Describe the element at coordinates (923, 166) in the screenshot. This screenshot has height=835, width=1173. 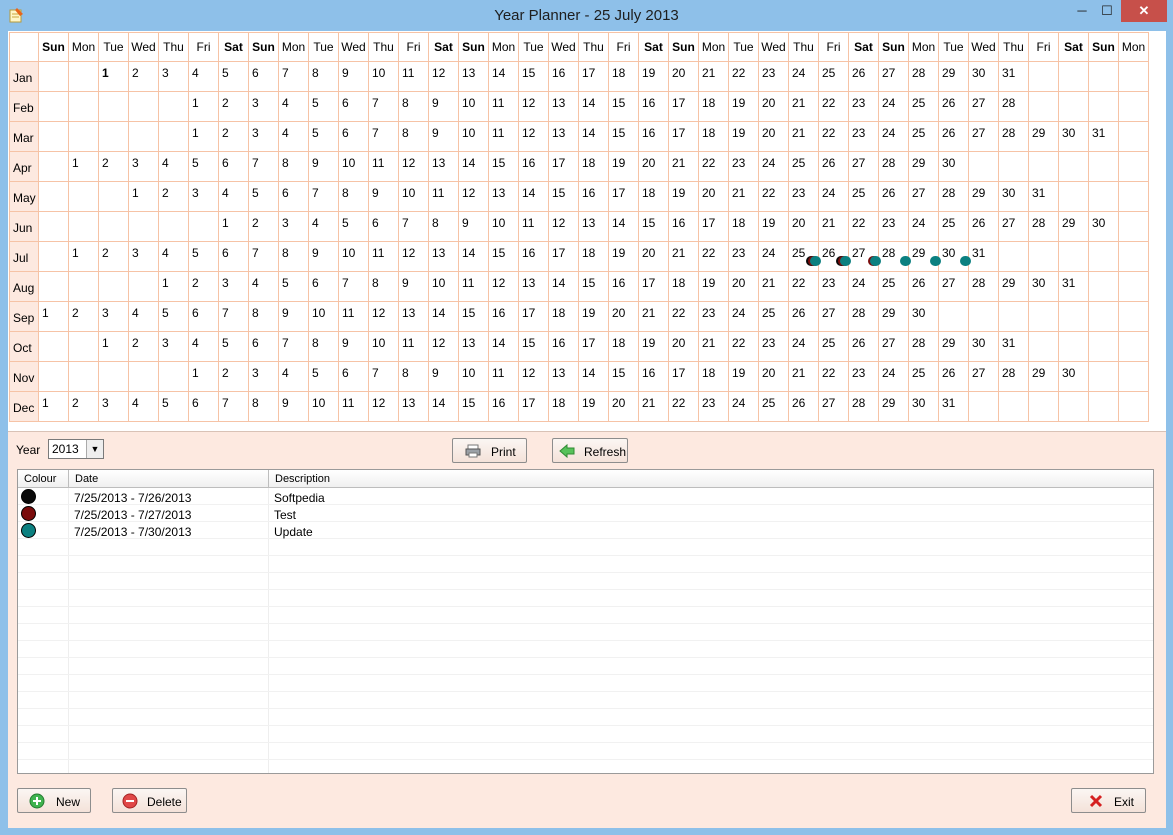
I see `day-cell: 29` at that location.